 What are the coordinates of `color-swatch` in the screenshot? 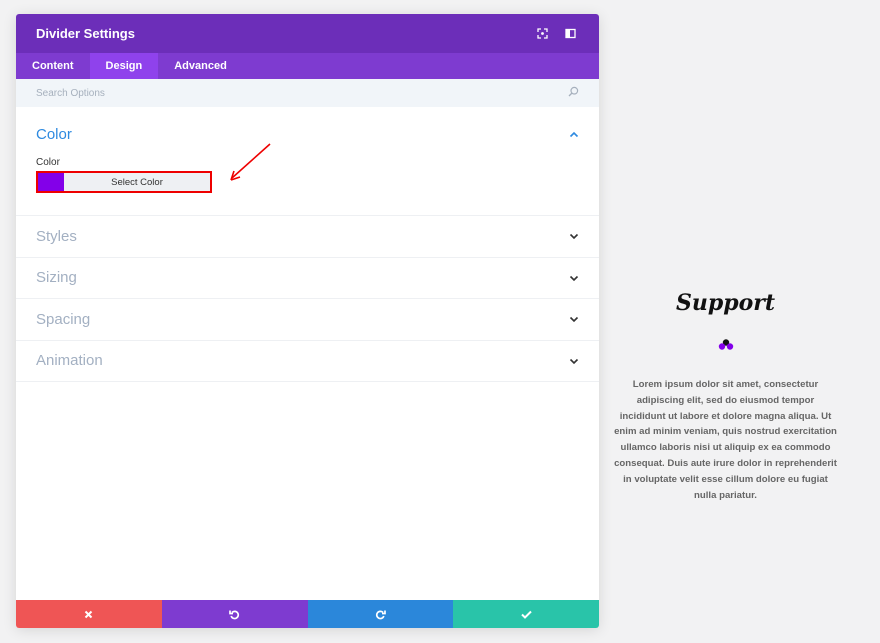 It's located at (51, 182).